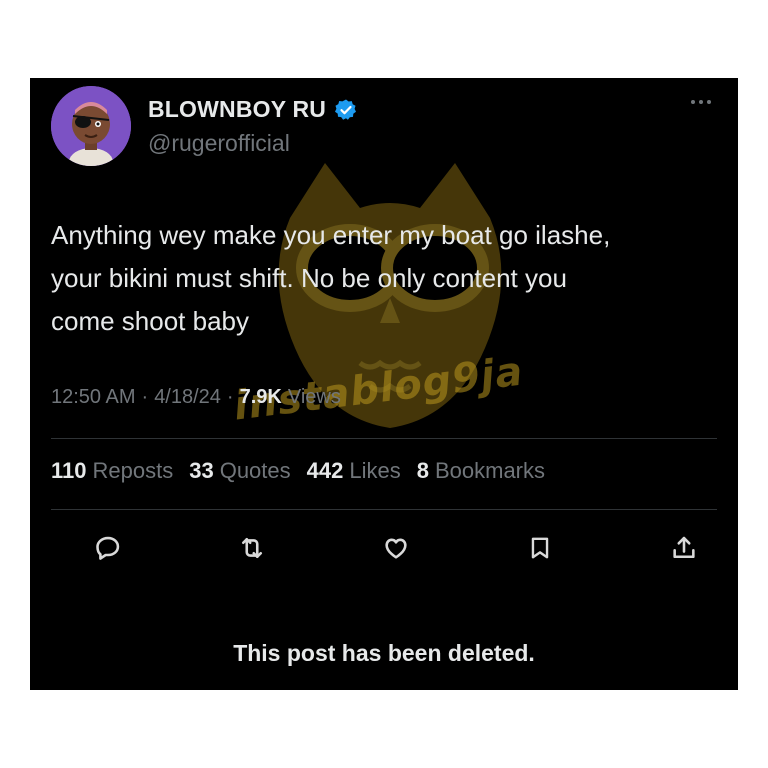  What do you see at coordinates (201, 470) in the screenshot?
I see `stat-count: 33` at bounding box center [201, 470].